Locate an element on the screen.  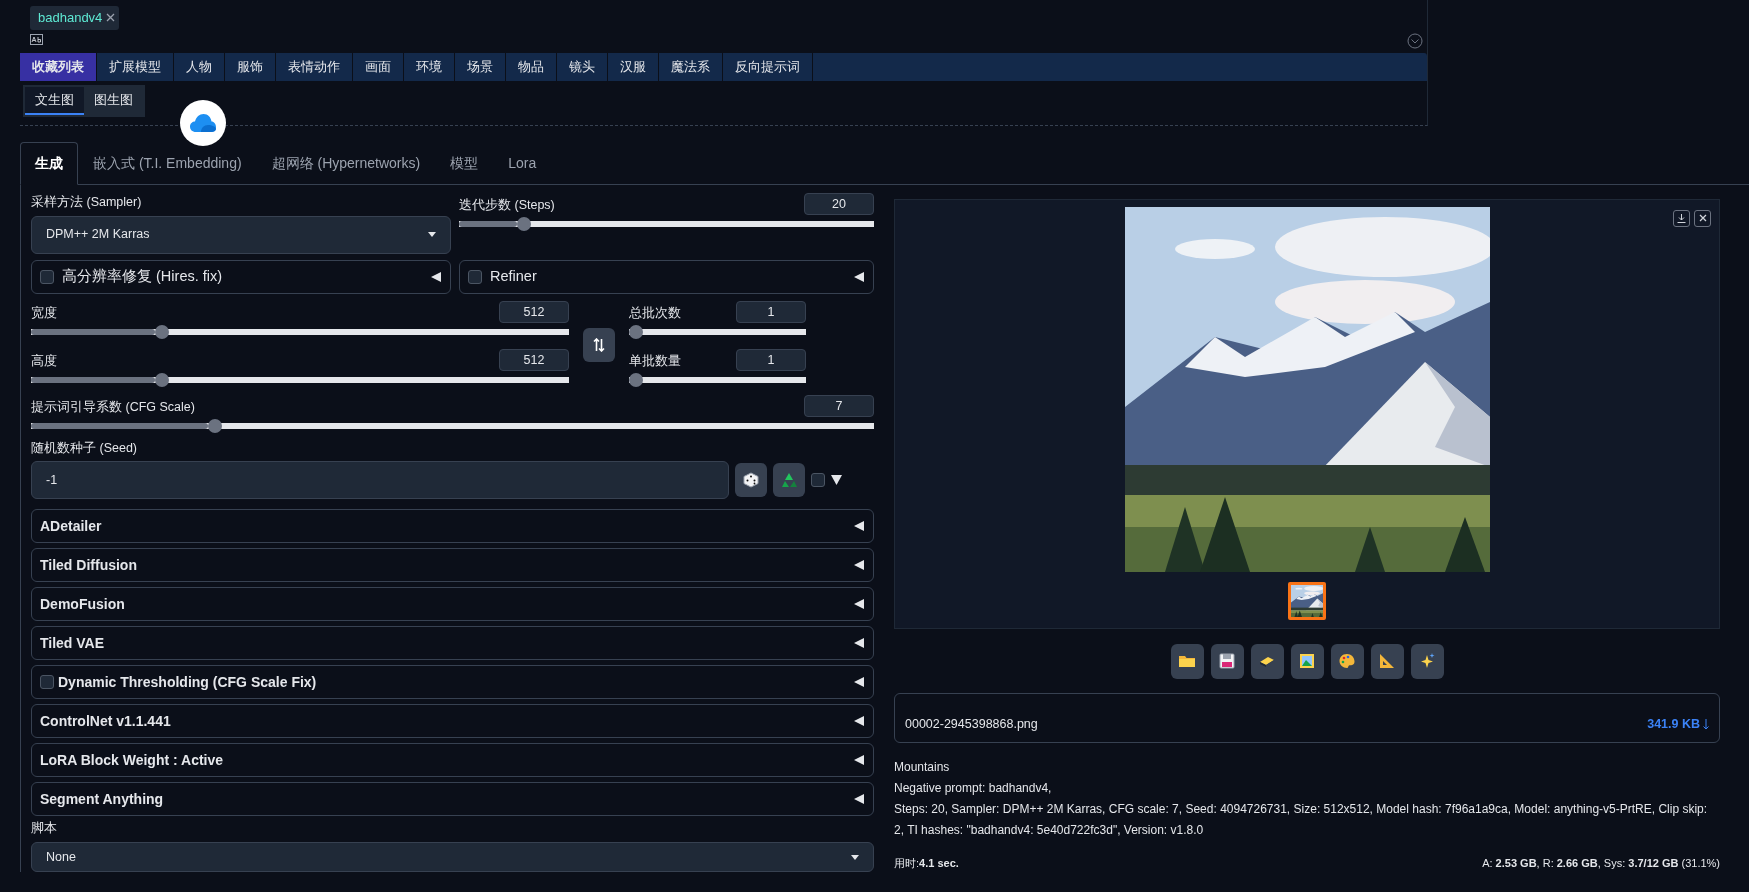
picture-icon is located at coordinates (1307, 661).